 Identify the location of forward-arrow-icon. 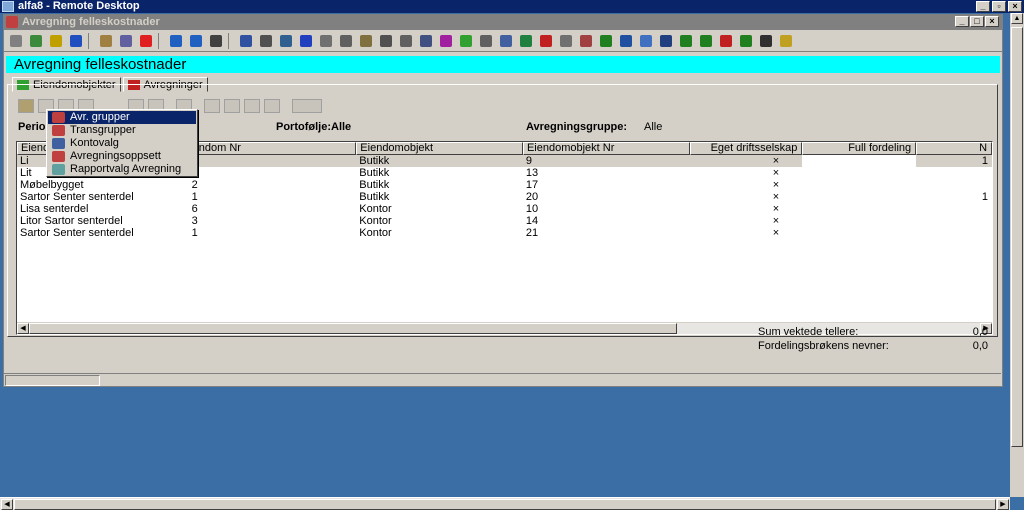
(196, 41).